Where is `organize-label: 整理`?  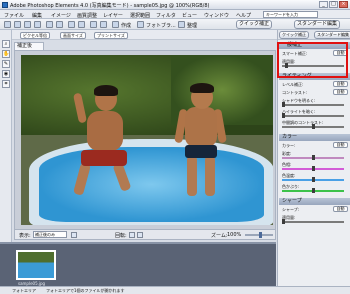
organize-label: 整理 is located at coordinates (192, 25).